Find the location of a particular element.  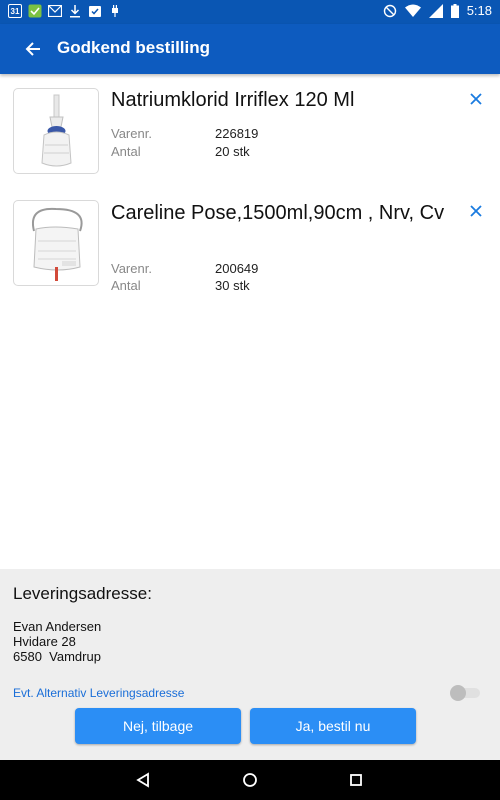

nav-home-icon is located at coordinates (250, 780).